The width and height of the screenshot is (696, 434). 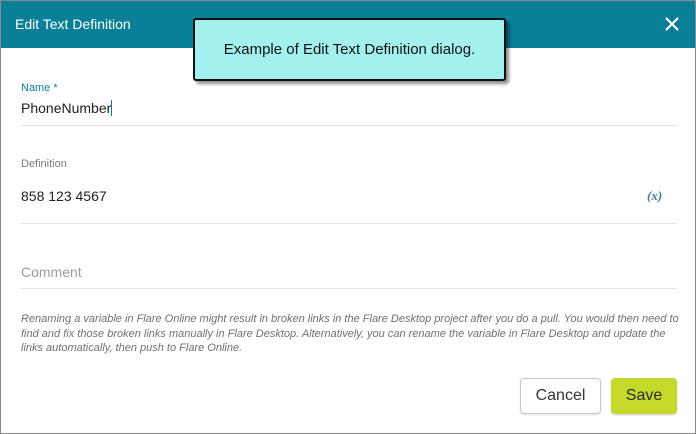 What do you see at coordinates (349, 288) in the screenshot?
I see `comment-divider` at bounding box center [349, 288].